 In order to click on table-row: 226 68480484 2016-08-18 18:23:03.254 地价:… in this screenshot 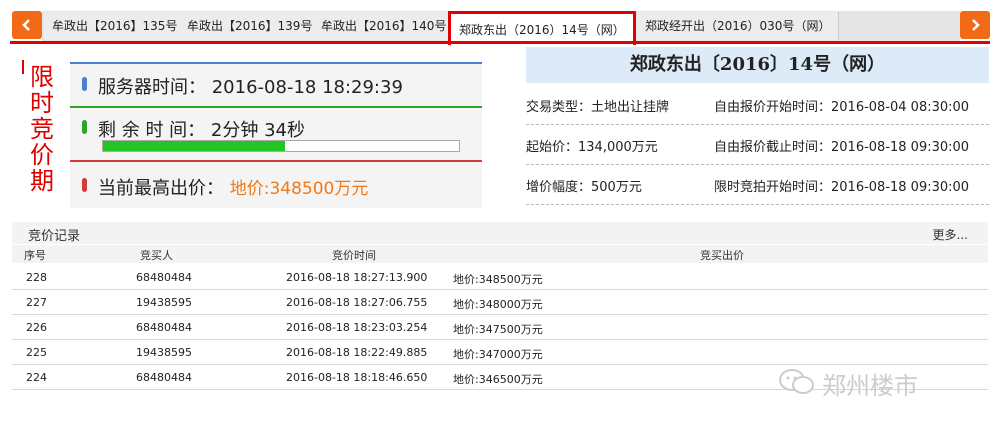, I will do `click(500, 327)`.